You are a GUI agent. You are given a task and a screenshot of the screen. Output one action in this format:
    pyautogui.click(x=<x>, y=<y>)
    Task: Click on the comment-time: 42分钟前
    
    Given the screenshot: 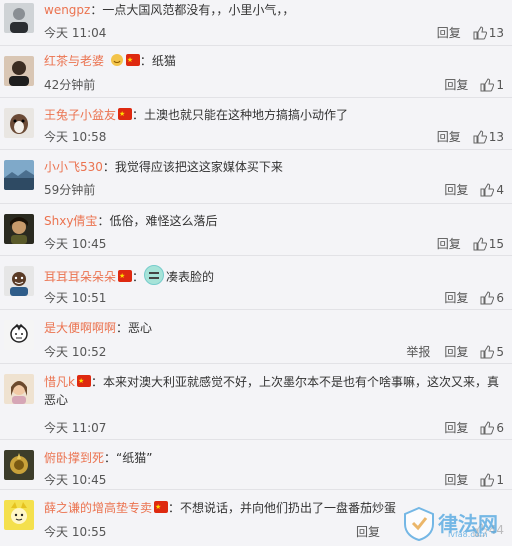 What is the action you would take?
    pyautogui.click(x=70, y=85)
    